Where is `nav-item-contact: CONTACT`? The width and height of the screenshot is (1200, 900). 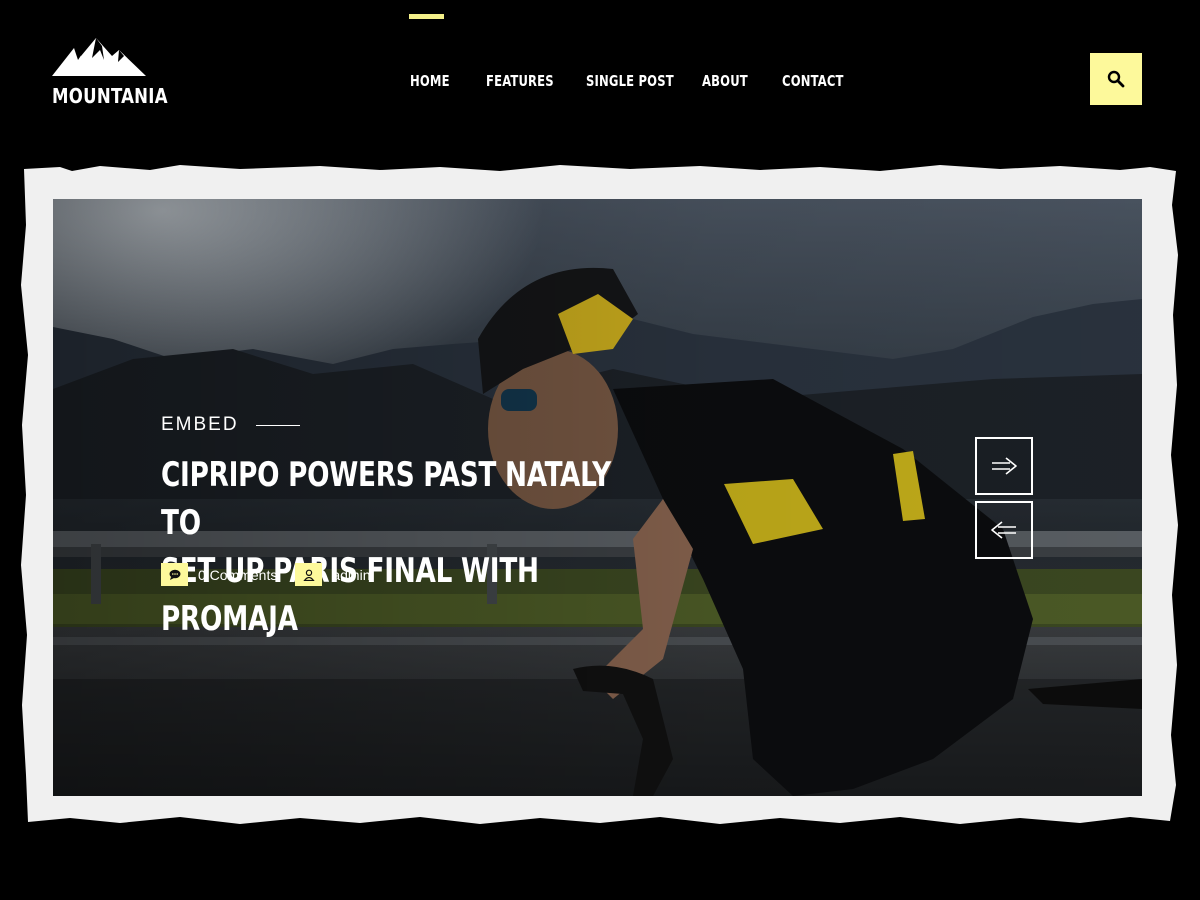 nav-item-contact: CONTACT is located at coordinates (813, 81).